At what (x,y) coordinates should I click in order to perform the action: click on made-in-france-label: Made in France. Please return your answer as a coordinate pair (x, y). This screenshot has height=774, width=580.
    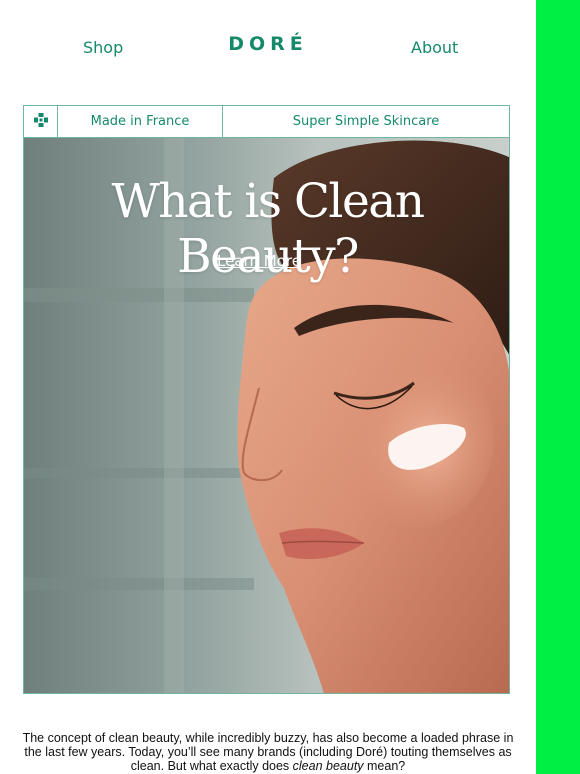
    Looking at the image, I should click on (140, 121).